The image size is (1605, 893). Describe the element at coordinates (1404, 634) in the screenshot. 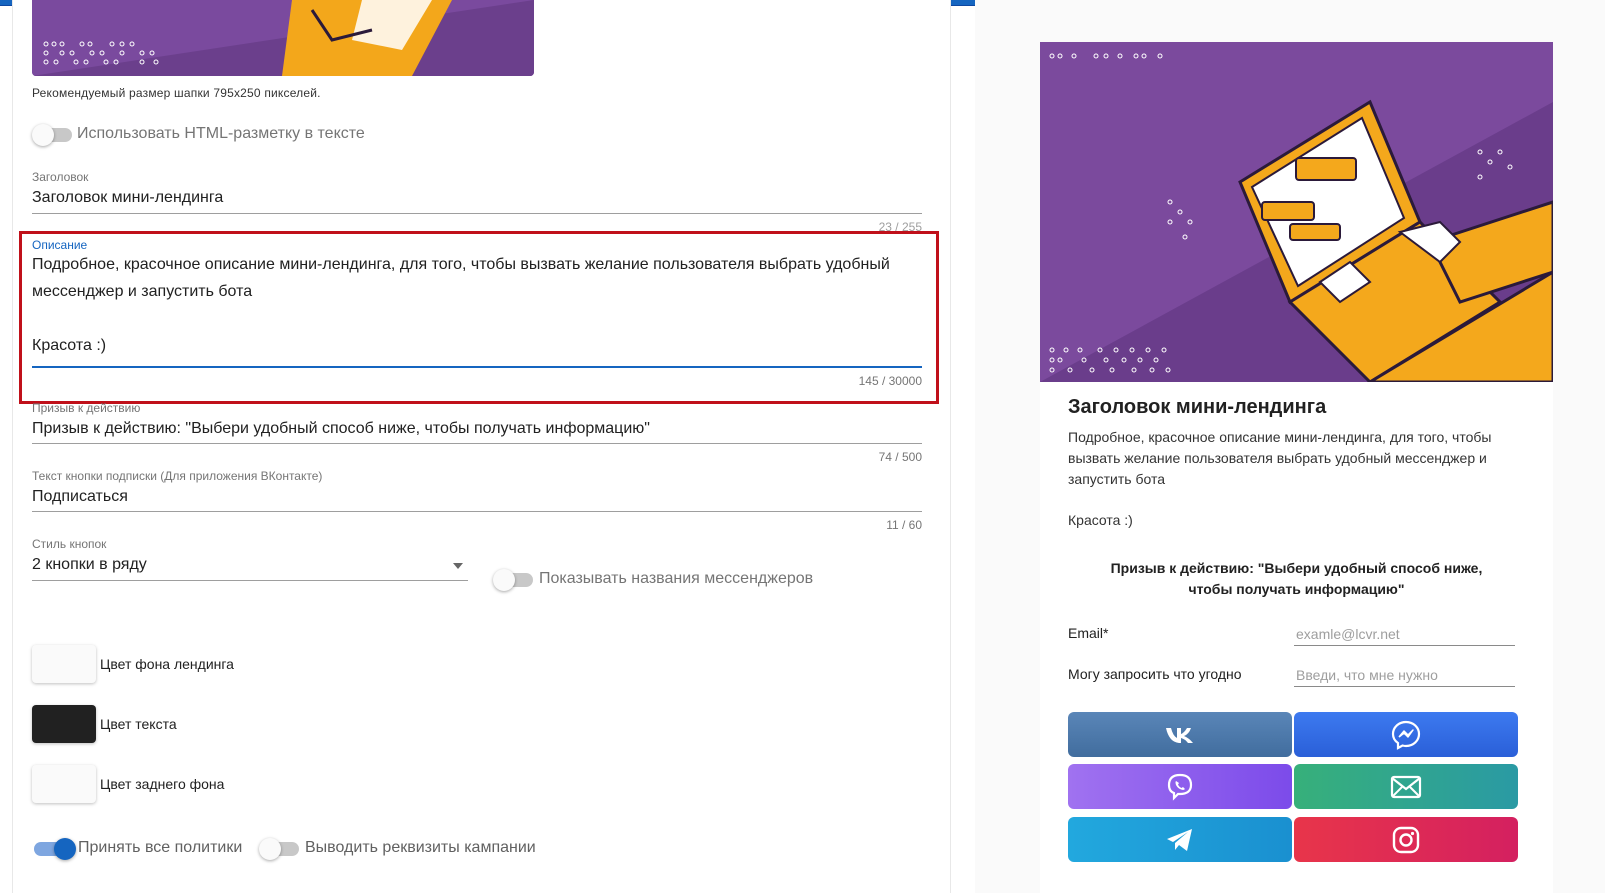

I see `email-field` at that location.